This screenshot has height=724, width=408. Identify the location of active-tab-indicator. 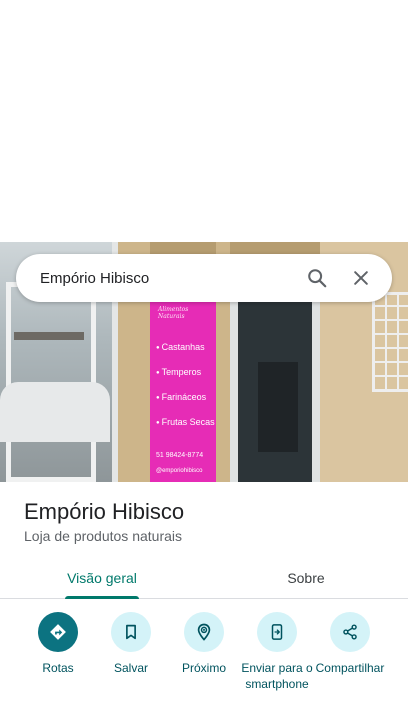
(102, 597).